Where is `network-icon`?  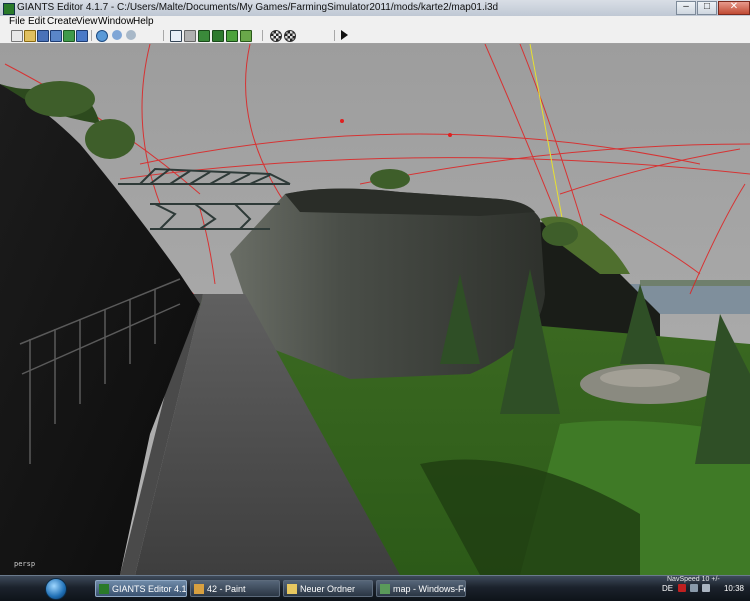
network-icon is located at coordinates (694, 588).